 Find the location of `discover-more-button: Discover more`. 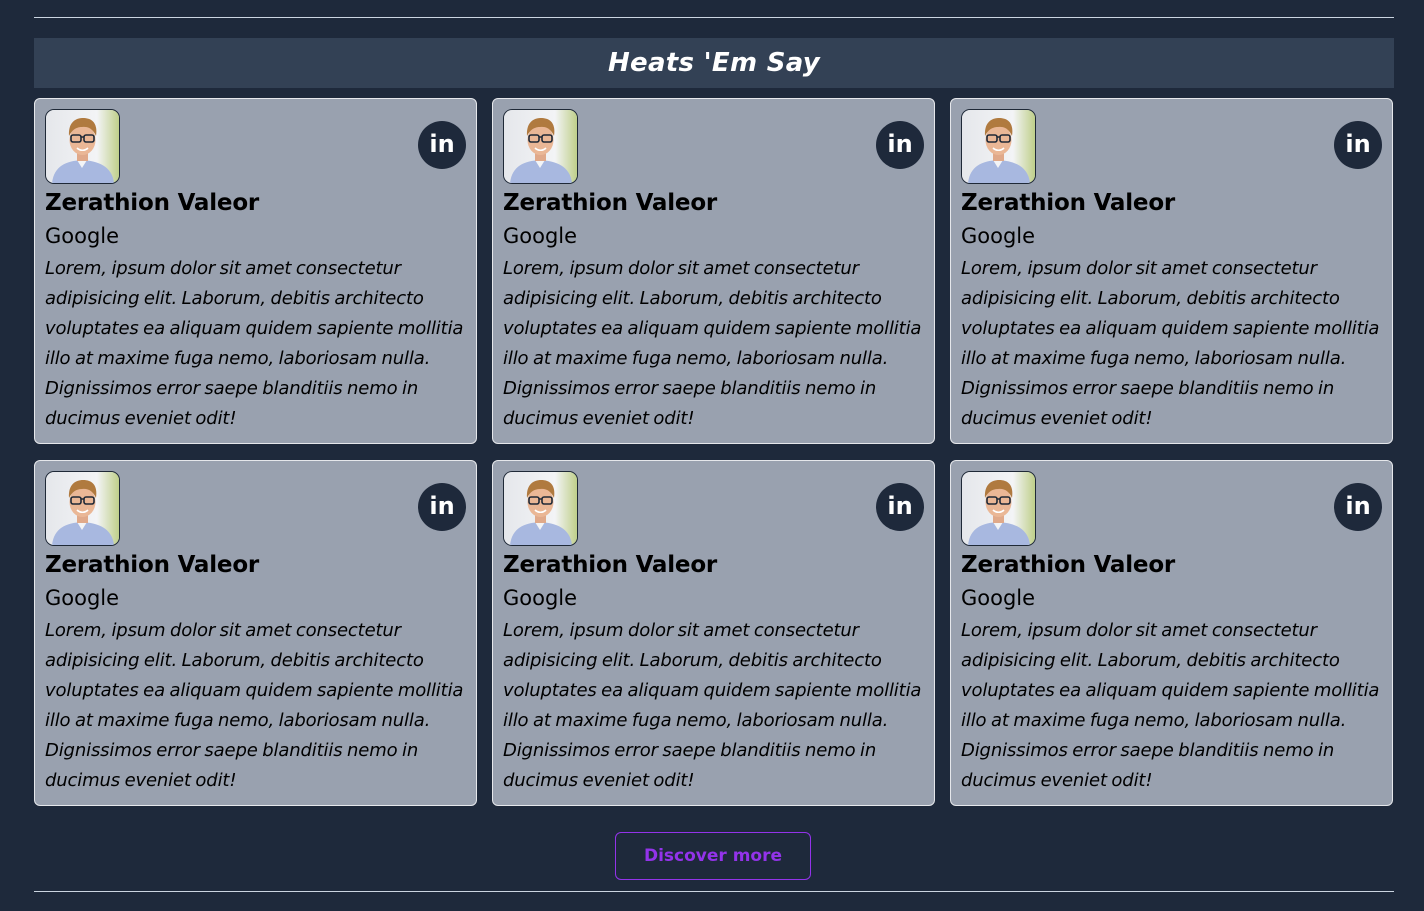

discover-more-button: Discover more is located at coordinates (713, 856).